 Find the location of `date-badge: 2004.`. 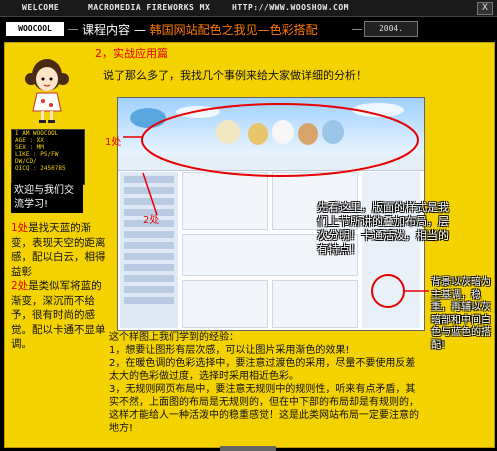

date-badge: 2004. is located at coordinates (391, 29).